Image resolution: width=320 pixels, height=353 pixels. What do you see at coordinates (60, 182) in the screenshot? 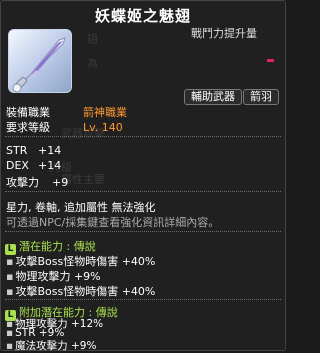
I see `stat-value: +9` at bounding box center [60, 182].